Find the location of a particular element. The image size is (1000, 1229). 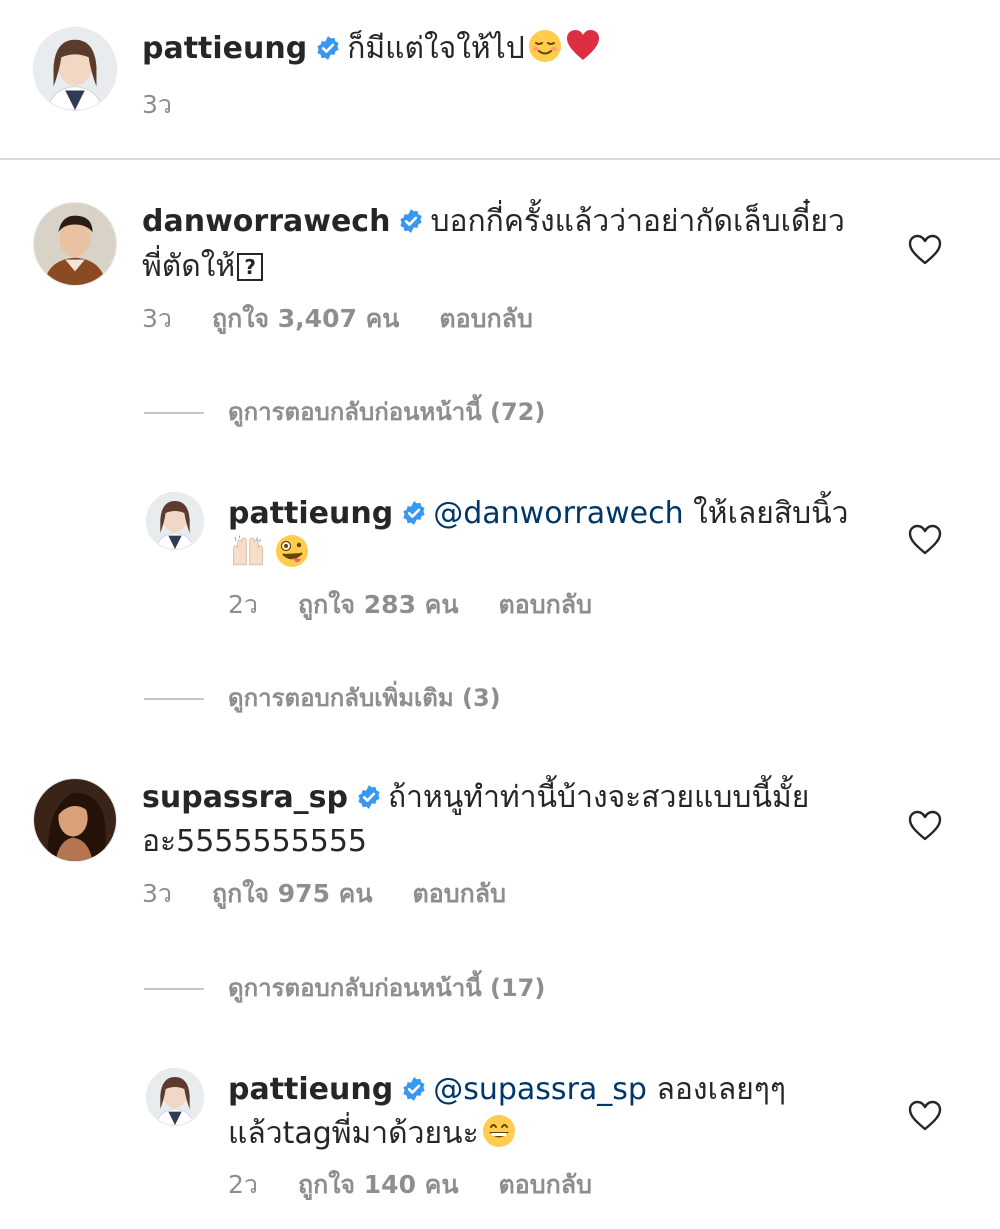

reply-1-meta: 2ว ถูกใจ 283 คน ตอบกลับ is located at coordinates (430, 605).